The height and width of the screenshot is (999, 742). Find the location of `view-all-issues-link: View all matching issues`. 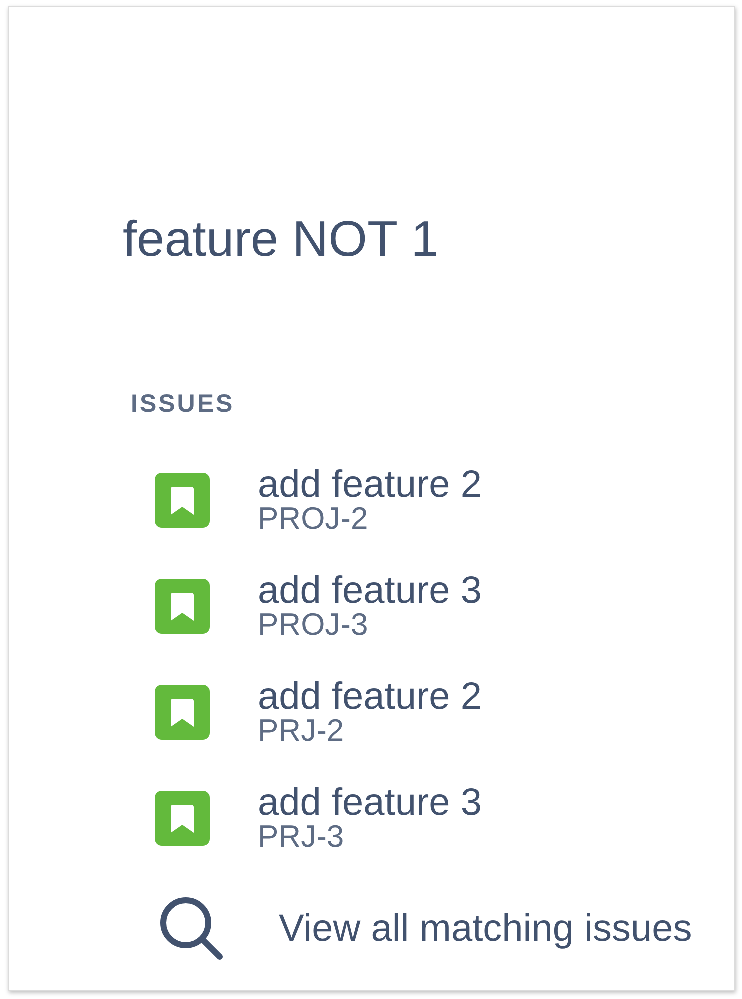

view-all-issues-link: View all matching issues is located at coordinates (426, 929).